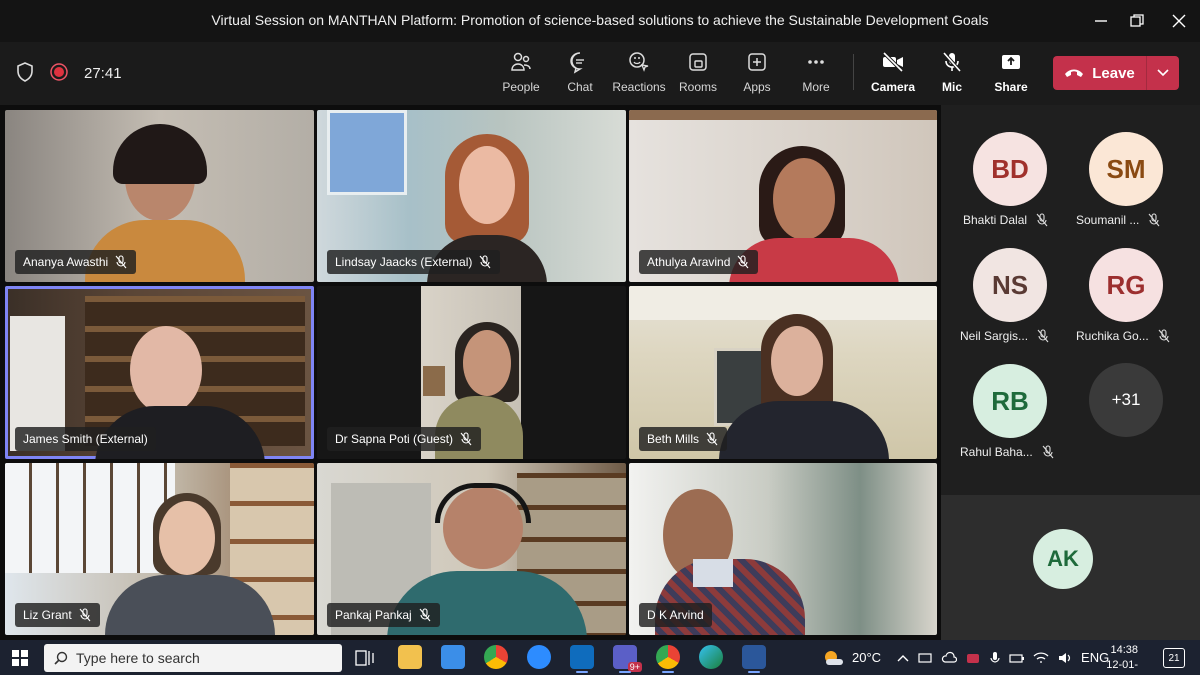 The image size is (1200, 675). I want to click on cloud-icon, so click(949, 658).